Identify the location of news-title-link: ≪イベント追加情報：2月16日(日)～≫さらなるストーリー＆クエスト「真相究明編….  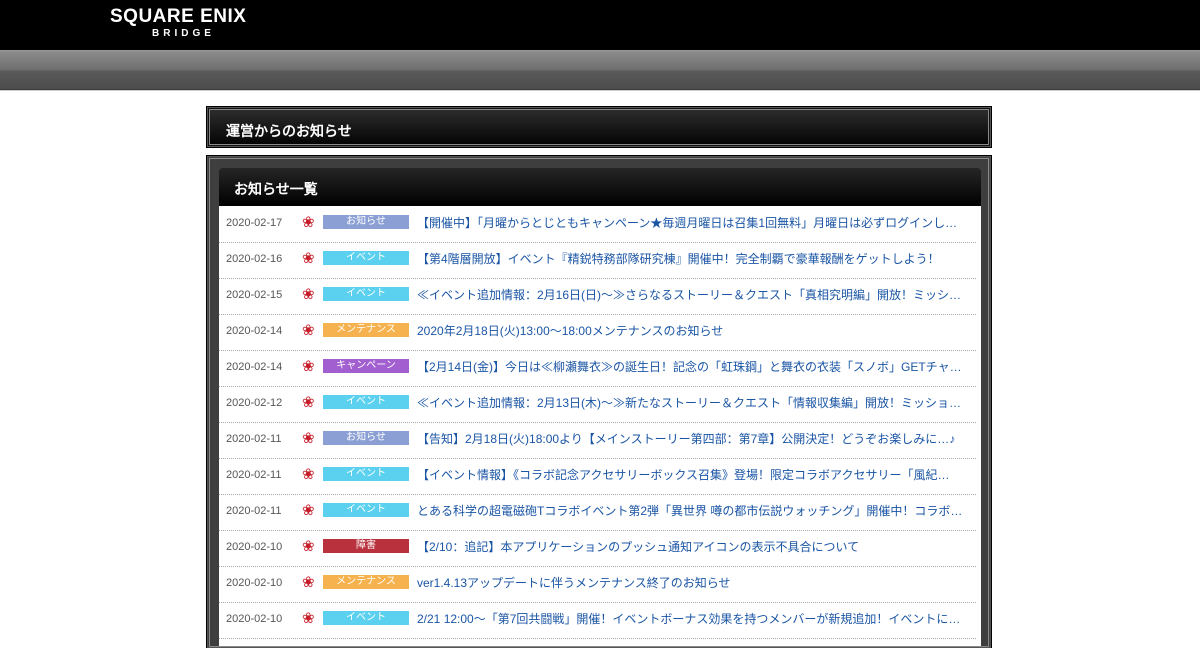
(693, 295).